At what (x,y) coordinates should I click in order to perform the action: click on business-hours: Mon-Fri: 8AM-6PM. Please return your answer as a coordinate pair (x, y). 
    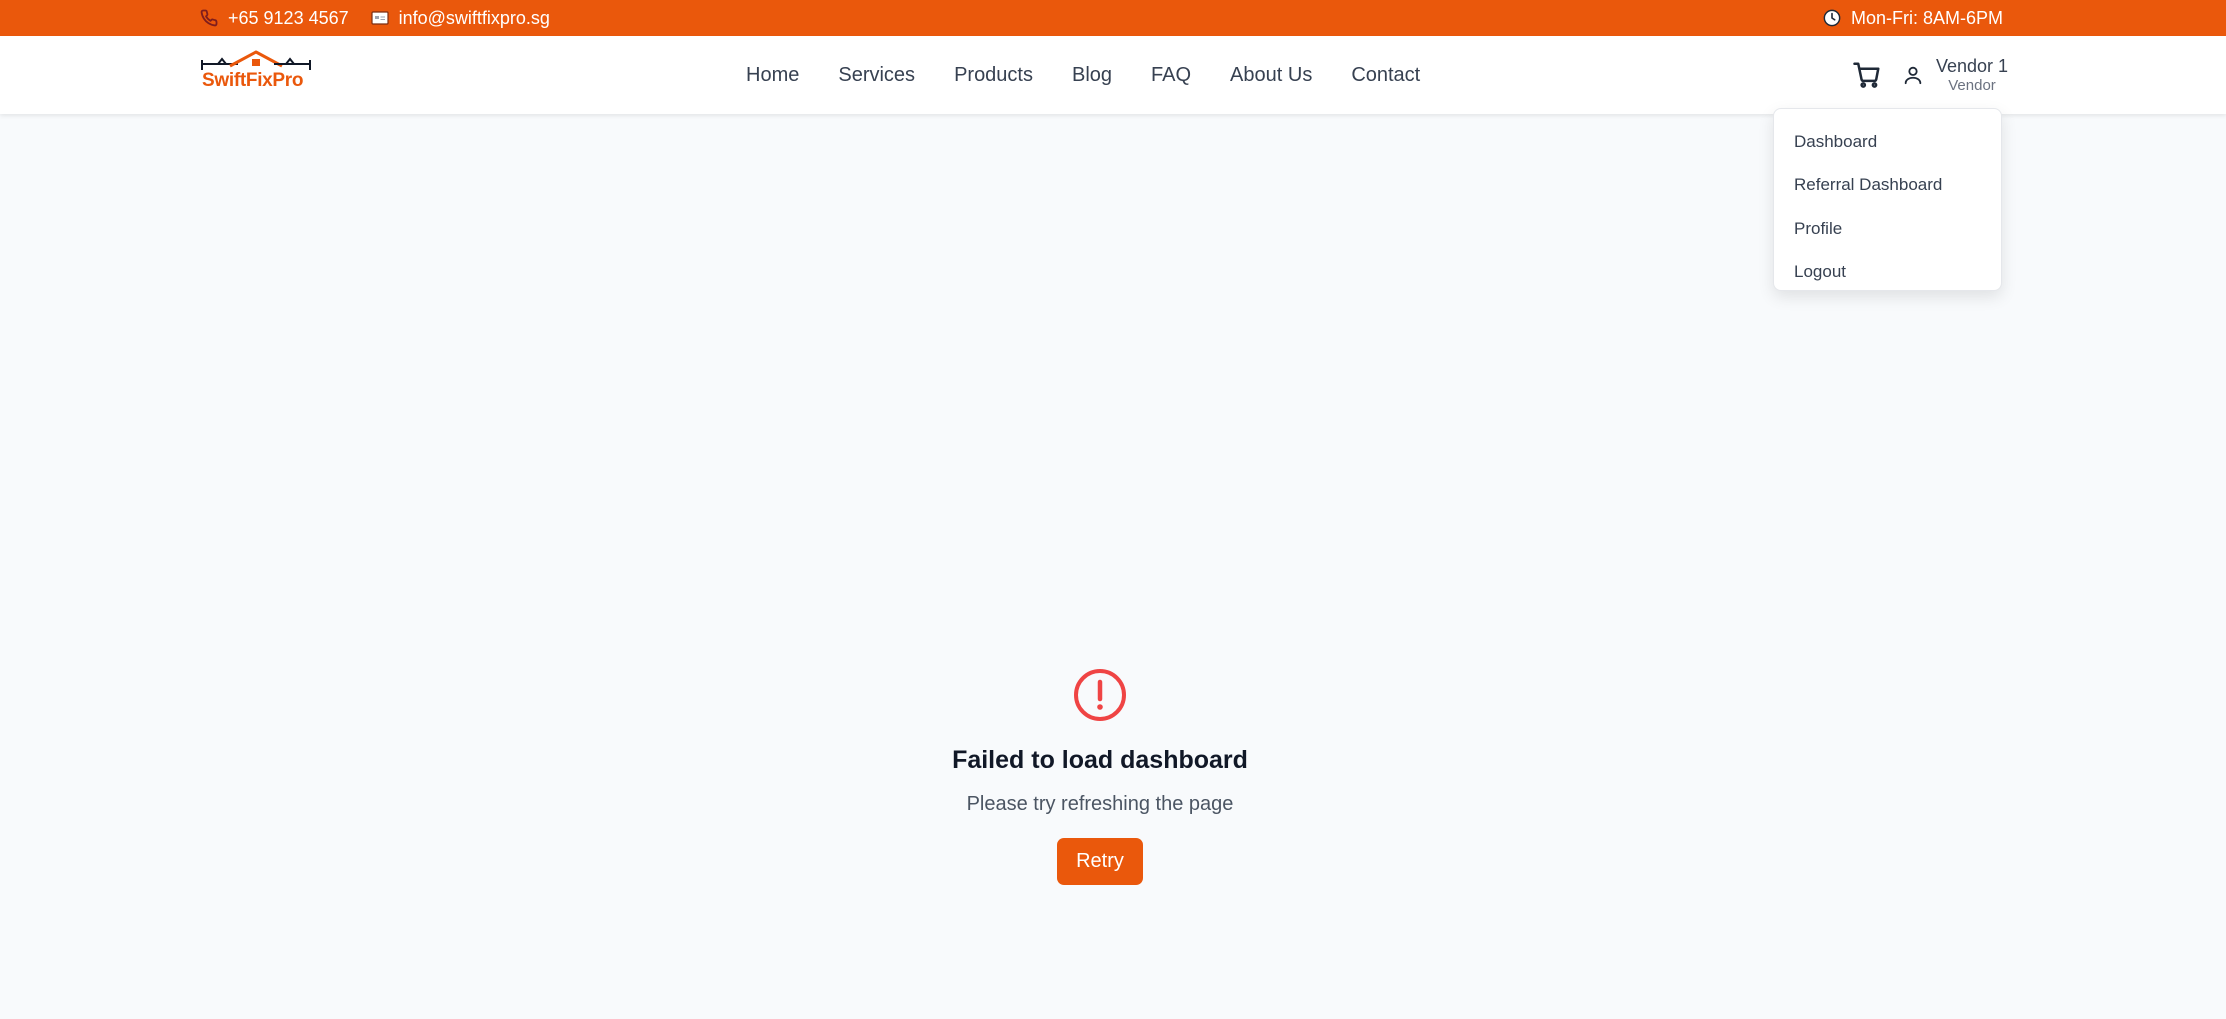
    Looking at the image, I should click on (1913, 18).